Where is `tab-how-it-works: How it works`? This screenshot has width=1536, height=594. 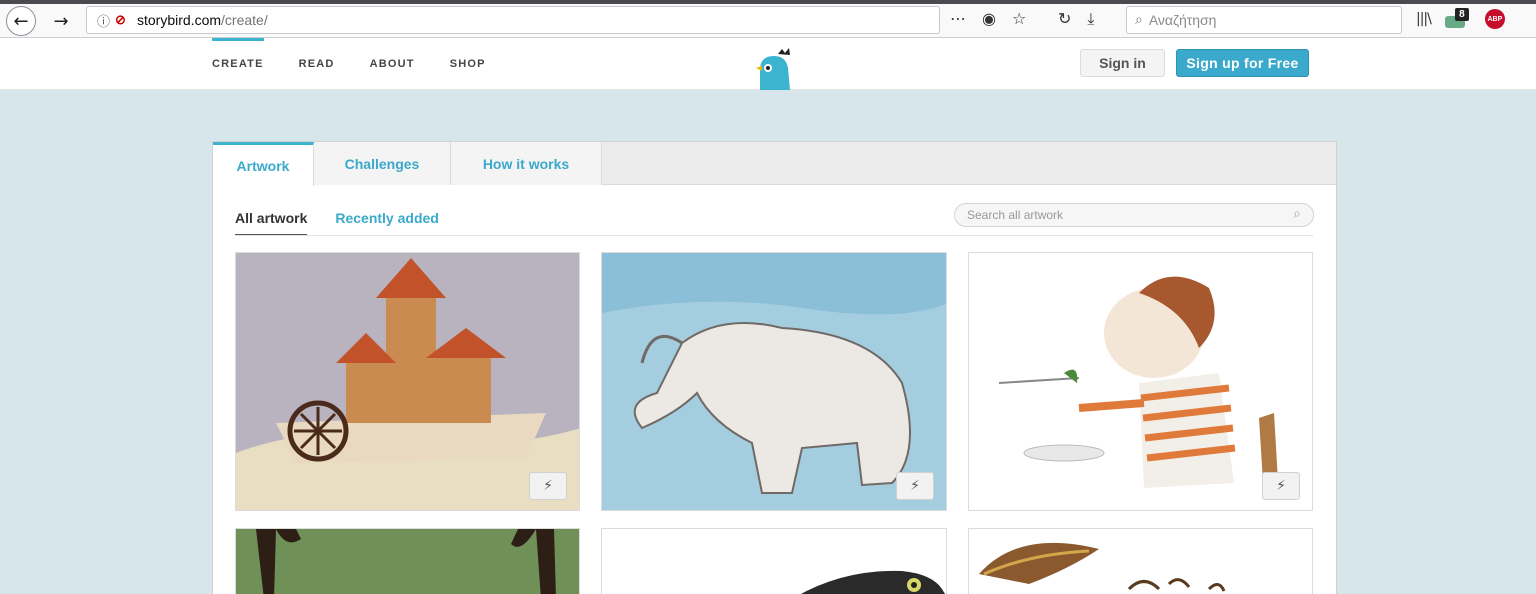 tab-how-it-works: How it works is located at coordinates (526, 163).